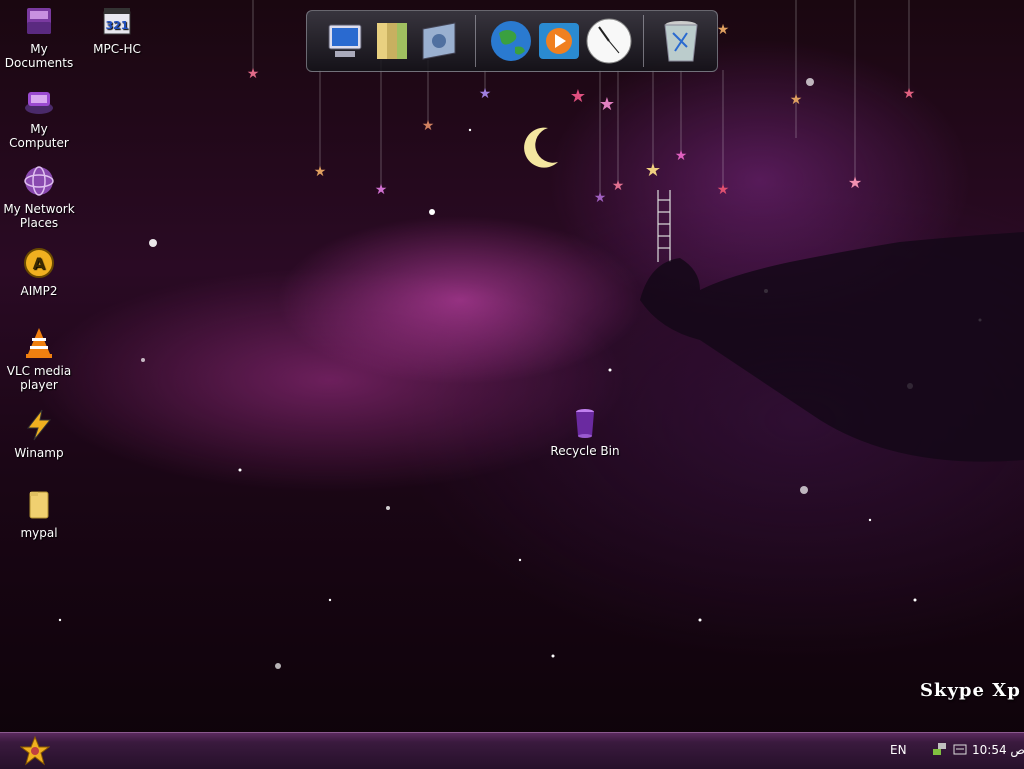 This screenshot has width=1024, height=769. I want to click on desktop-icon-mpc-hc: 321 MPC-HC, so click(117, 30).